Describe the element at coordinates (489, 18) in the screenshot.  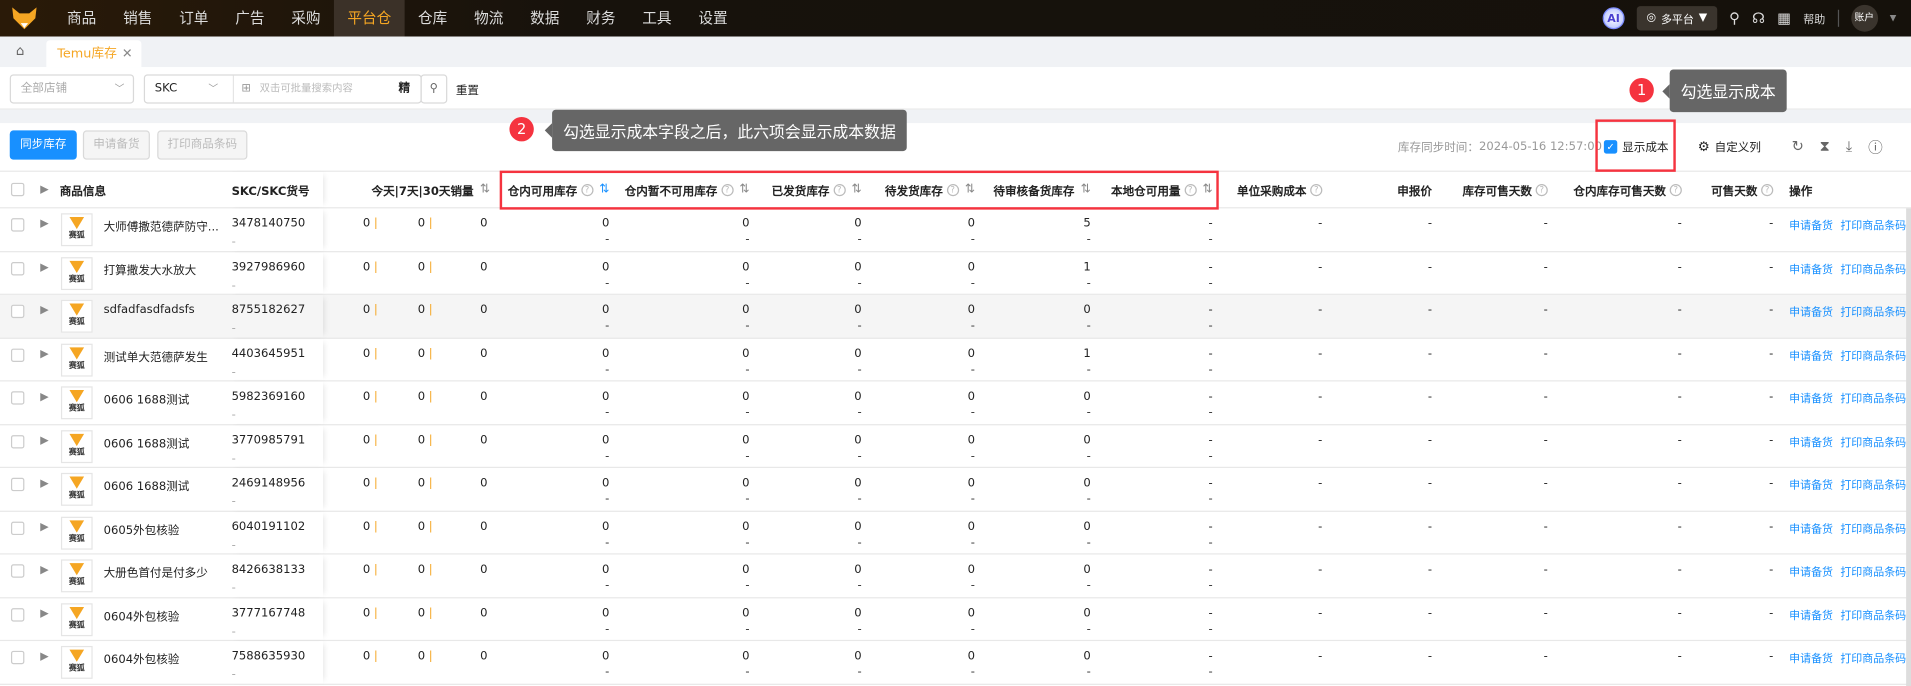
I see `nav-item-7: 物流` at that location.